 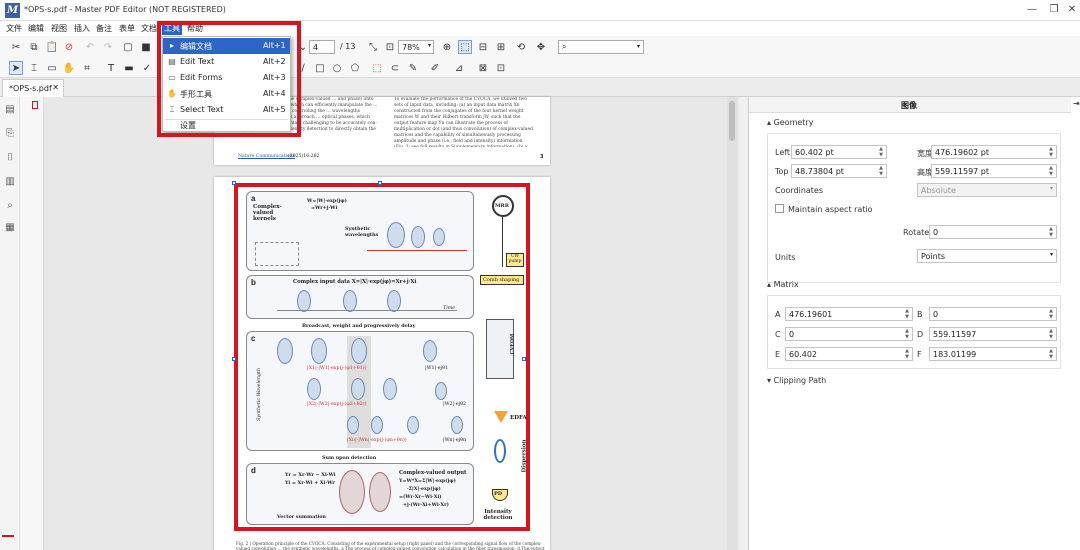 I want to click on zoom-select: 78% ▾, so click(x=416, y=47).